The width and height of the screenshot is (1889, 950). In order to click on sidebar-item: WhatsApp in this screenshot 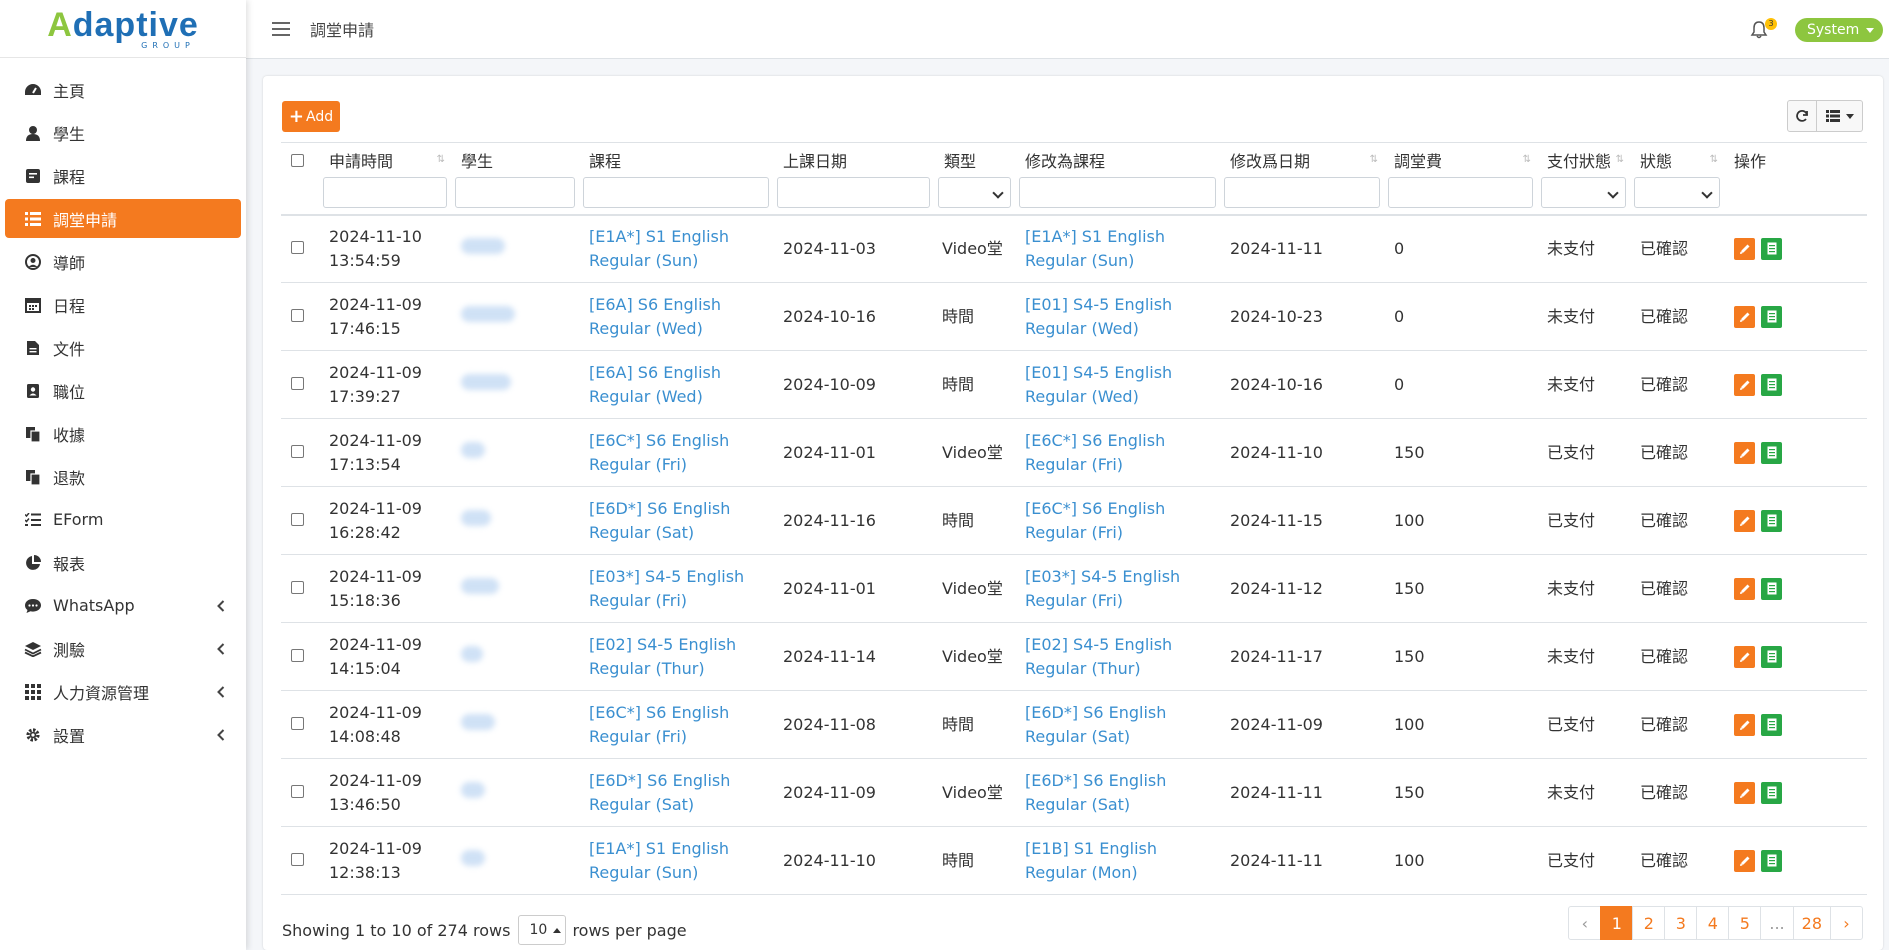, I will do `click(123, 605)`.